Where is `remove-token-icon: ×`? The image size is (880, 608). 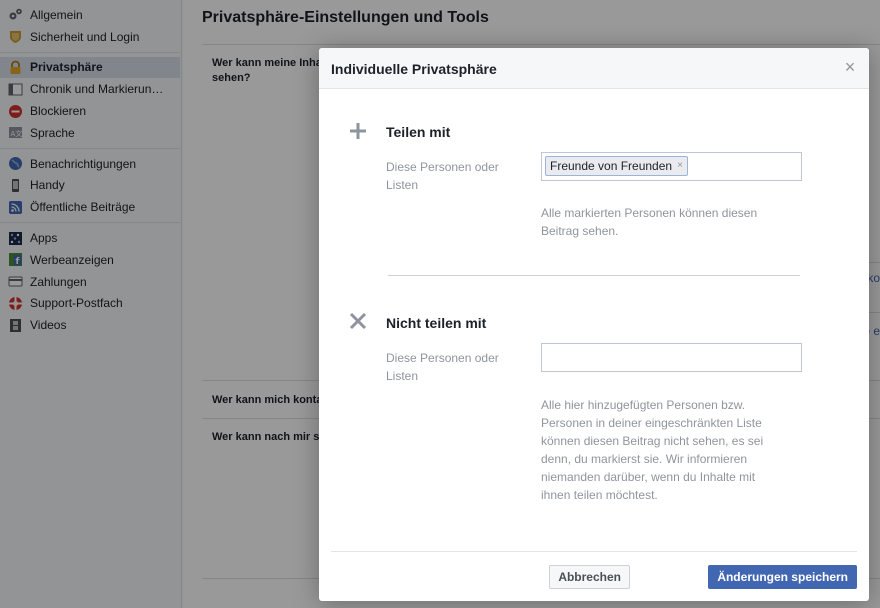 remove-token-icon: × is located at coordinates (680, 166).